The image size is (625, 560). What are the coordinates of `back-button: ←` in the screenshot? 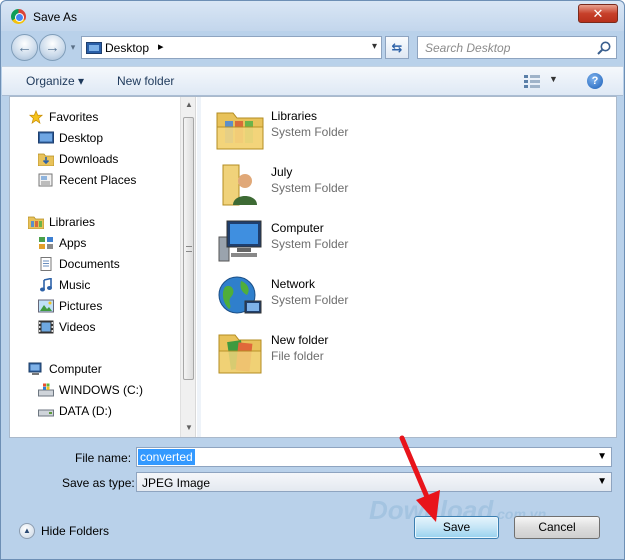 It's located at (24, 47).